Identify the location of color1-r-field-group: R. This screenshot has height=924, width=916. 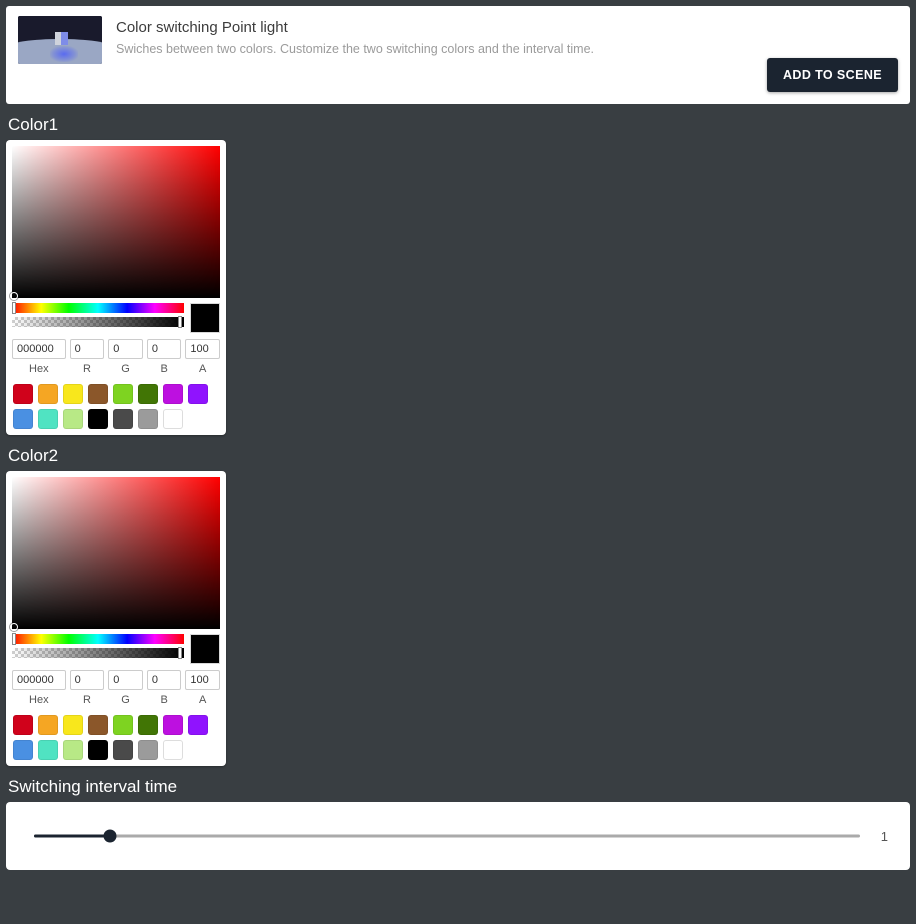
(87, 357).